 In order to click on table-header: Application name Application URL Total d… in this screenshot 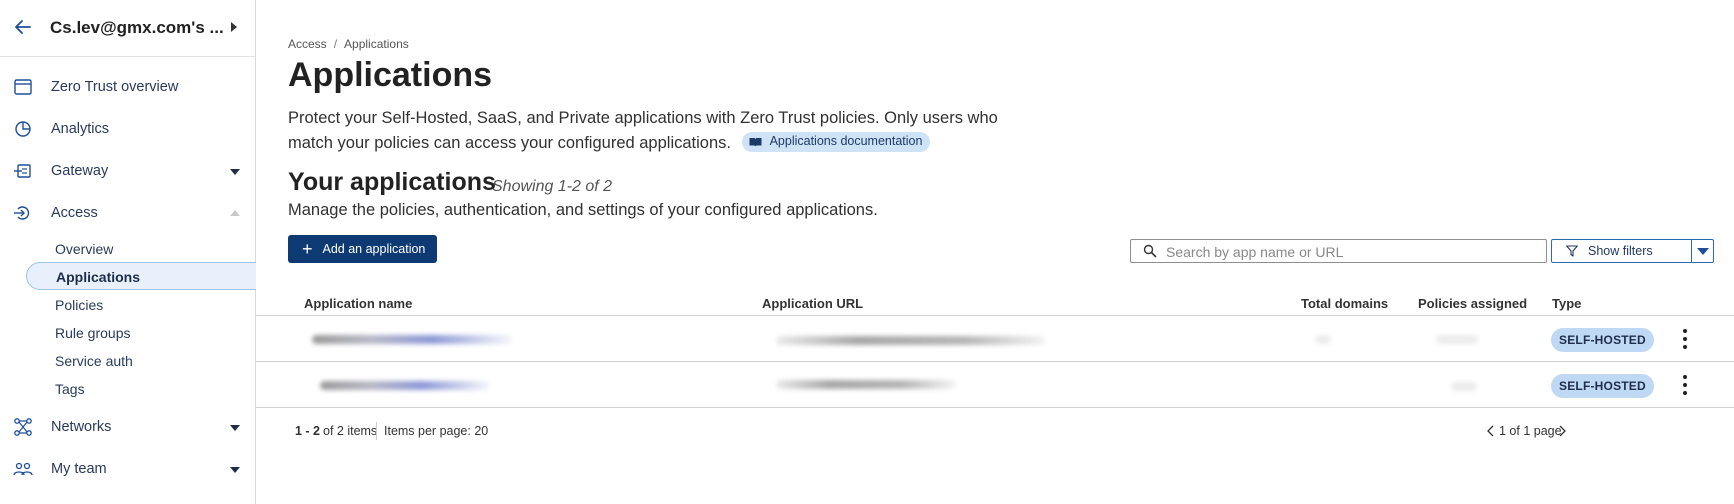, I will do `click(995, 304)`.